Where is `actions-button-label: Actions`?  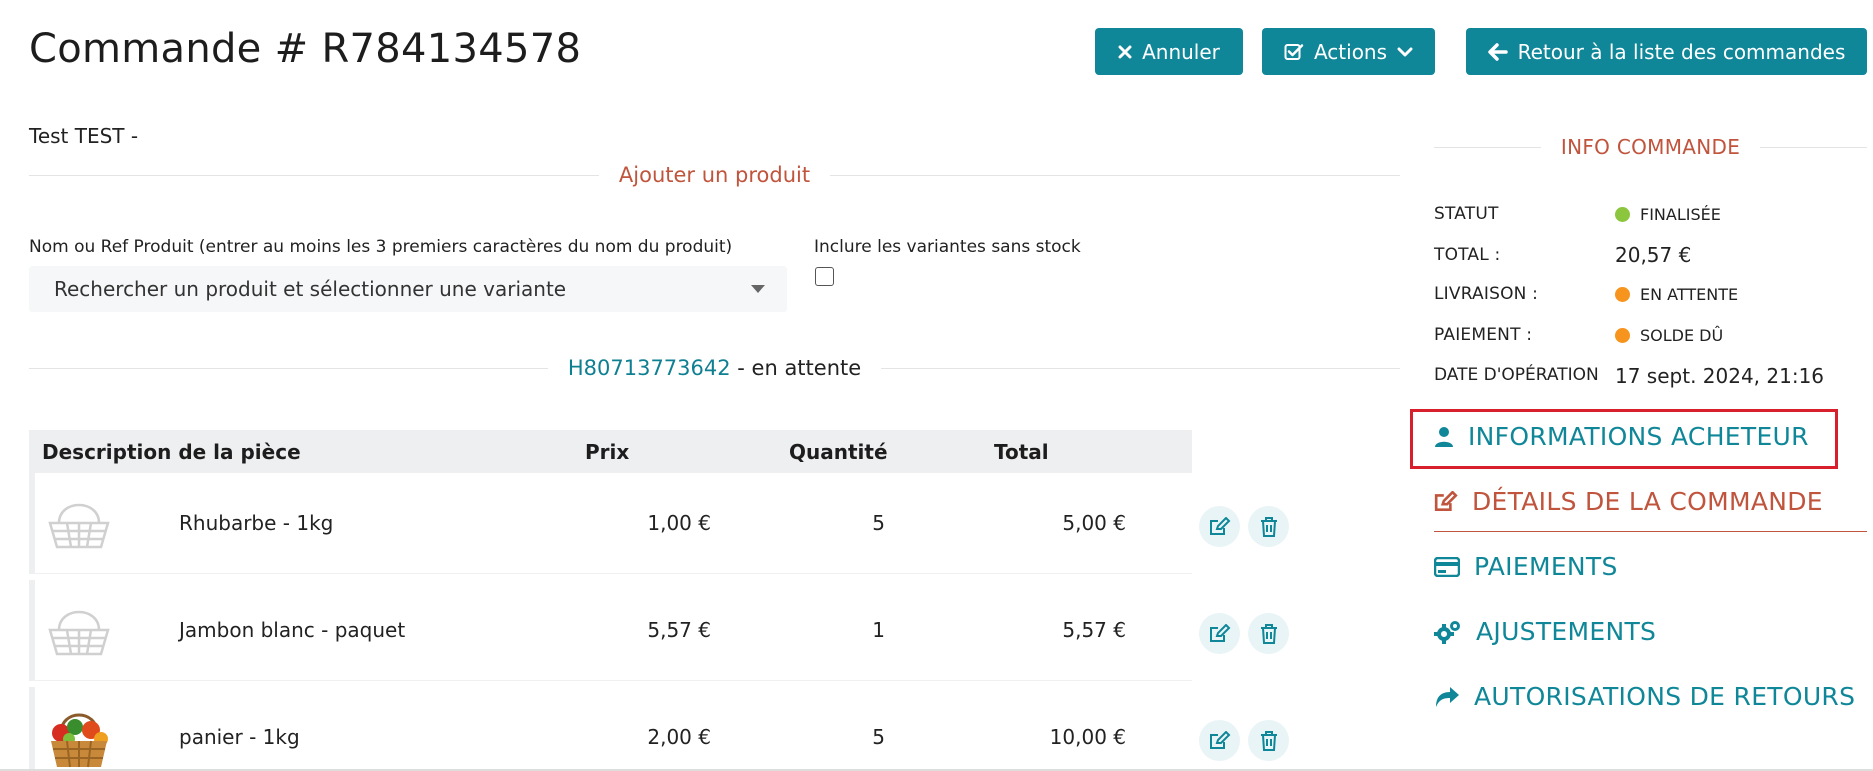
actions-button-label: Actions is located at coordinates (1350, 51).